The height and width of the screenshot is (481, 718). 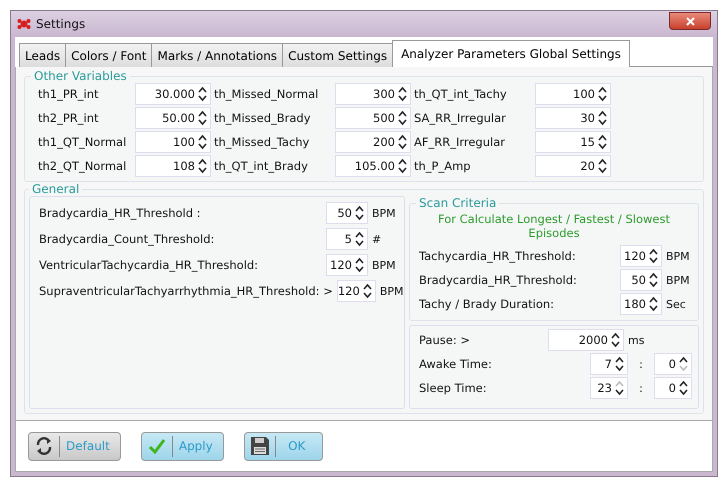 I want to click on field-label: th1_QT_Normal, so click(x=82, y=142).